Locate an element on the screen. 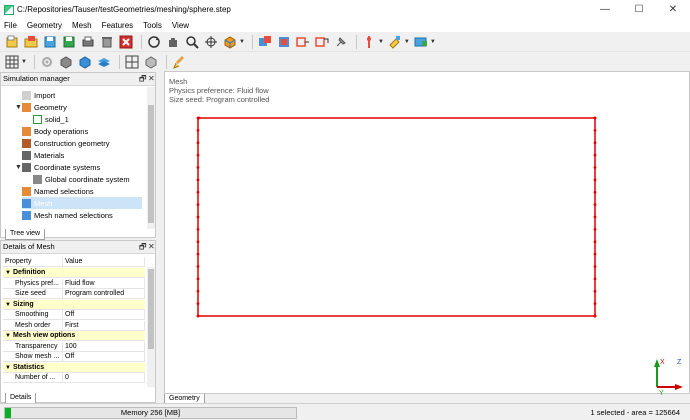 This screenshot has width=690, height=420. tree-item-materials: Materials is located at coordinates (43, 155).